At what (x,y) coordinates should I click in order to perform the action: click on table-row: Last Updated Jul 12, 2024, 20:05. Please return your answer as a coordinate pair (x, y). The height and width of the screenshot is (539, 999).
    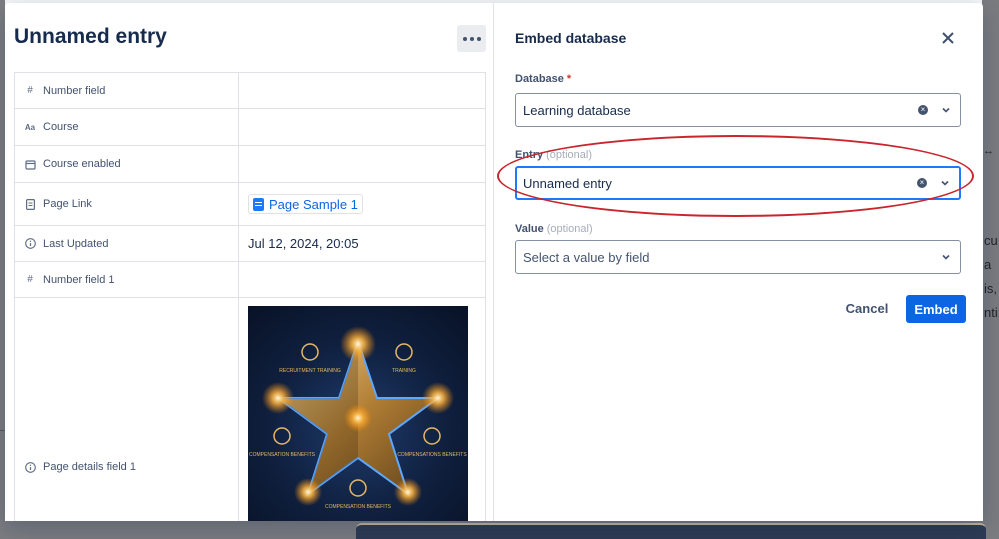
    Looking at the image, I should click on (250, 244).